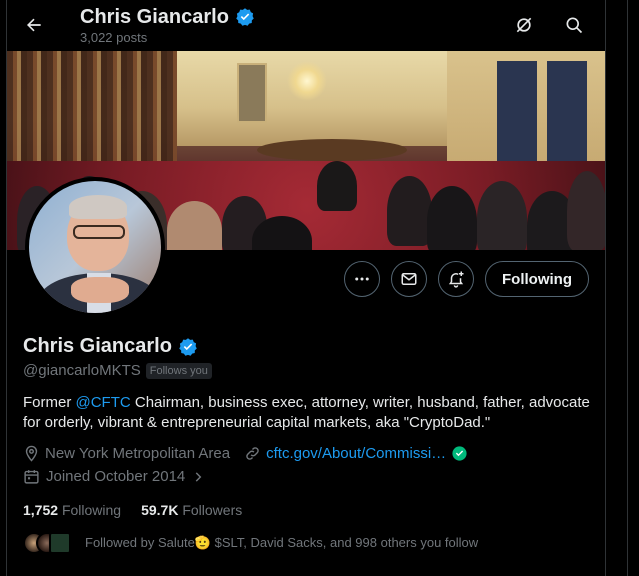  What do you see at coordinates (154, 17) in the screenshot?
I see `header-name: Chris Giancarlo` at bounding box center [154, 17].